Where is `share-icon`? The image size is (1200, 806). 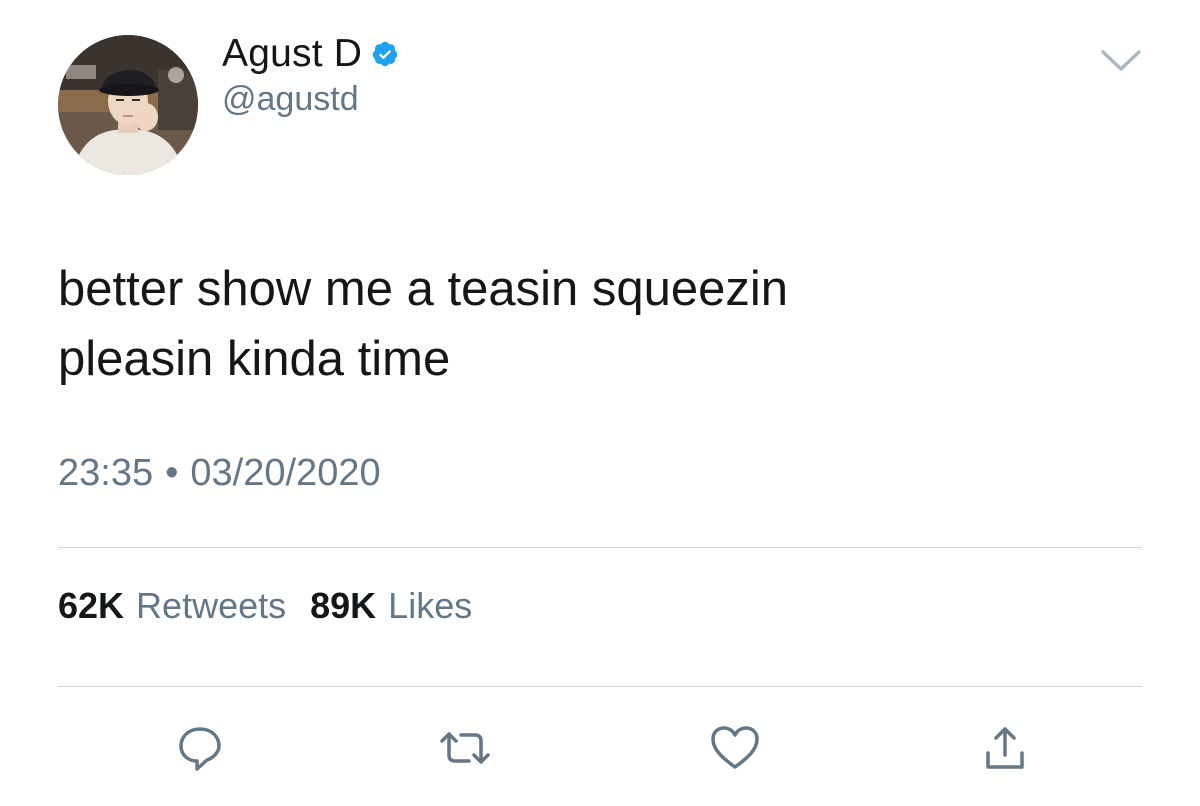
share-icon is located at coordinates (1005, 750).